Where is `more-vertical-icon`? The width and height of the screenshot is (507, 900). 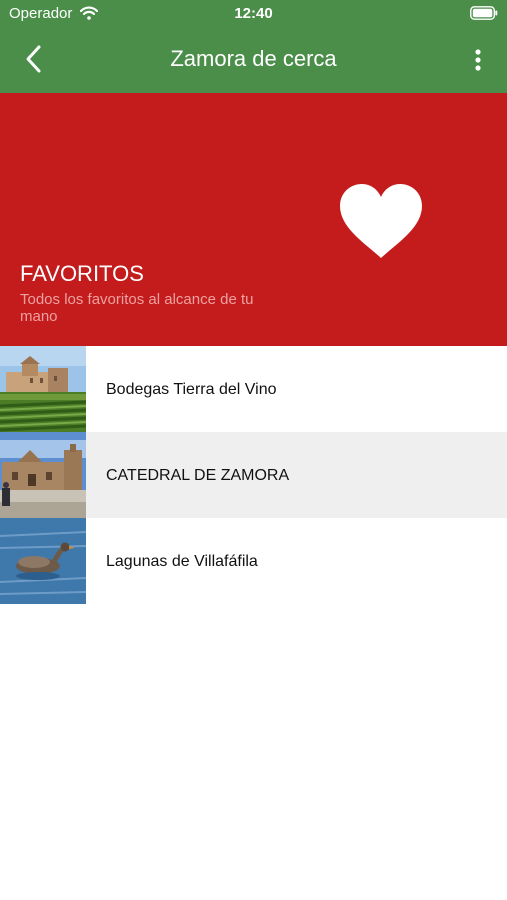 more-vertical-icon is located at coordinates (478, 60).